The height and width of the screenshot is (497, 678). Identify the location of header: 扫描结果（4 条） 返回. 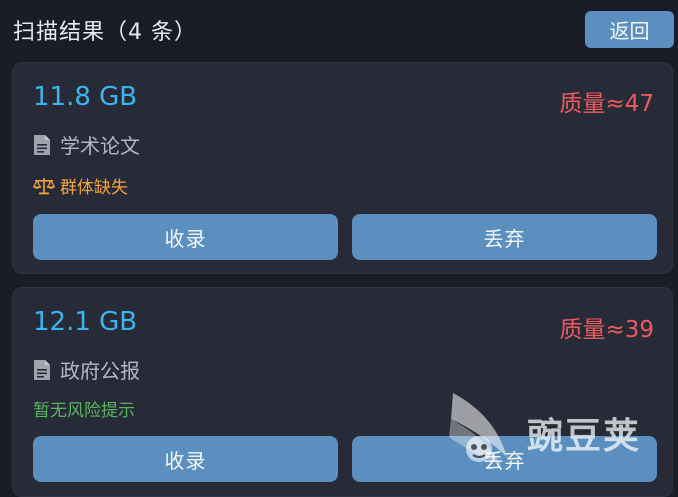
(339, 30).